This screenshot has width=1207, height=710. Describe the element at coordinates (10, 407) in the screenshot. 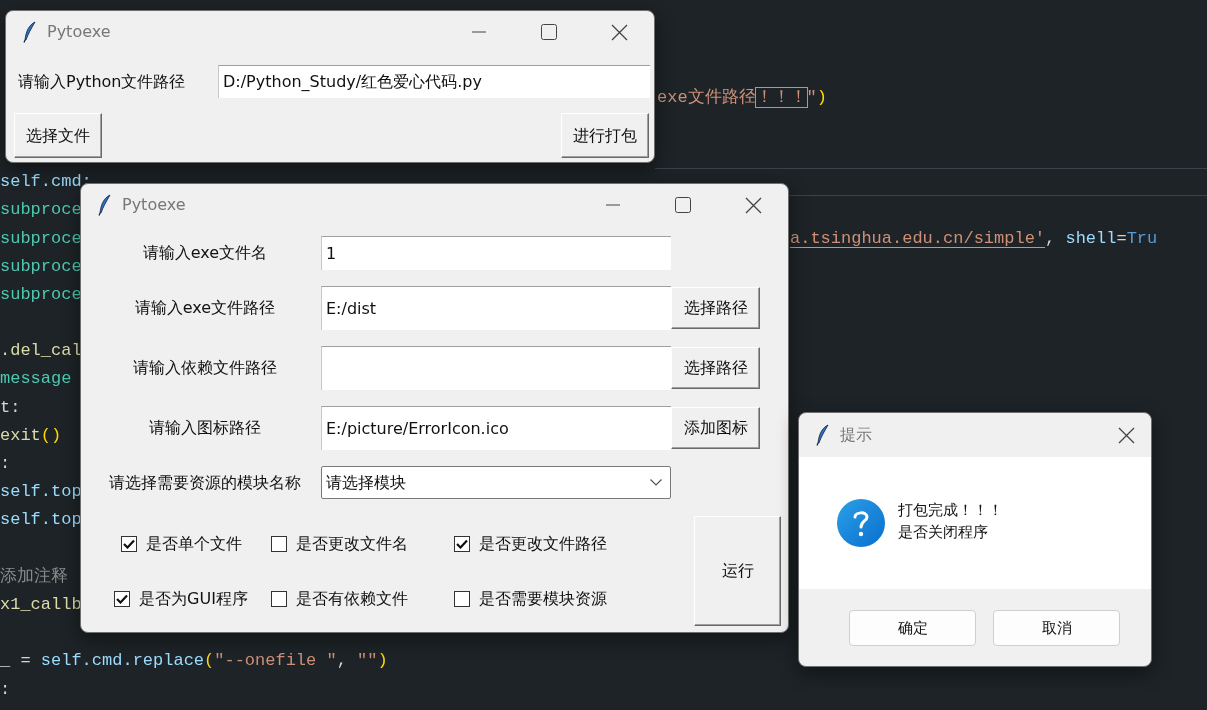

I see `code-line: t:` at that location.